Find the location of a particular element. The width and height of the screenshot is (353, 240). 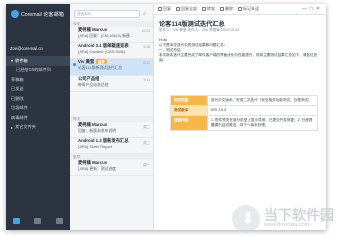

mail-icon is located at coordinates (17, 221).